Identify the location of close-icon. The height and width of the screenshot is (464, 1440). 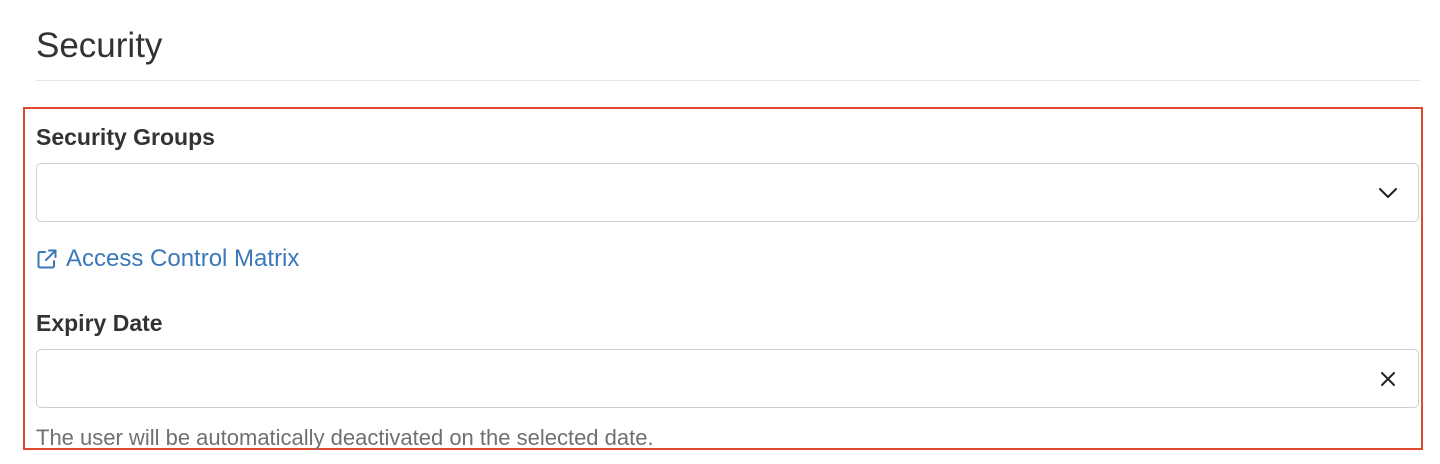
(1388, 379).